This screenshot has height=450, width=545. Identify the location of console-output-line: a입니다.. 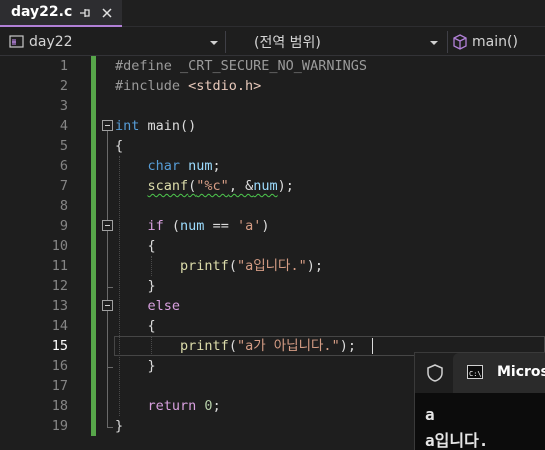
(457, 440).